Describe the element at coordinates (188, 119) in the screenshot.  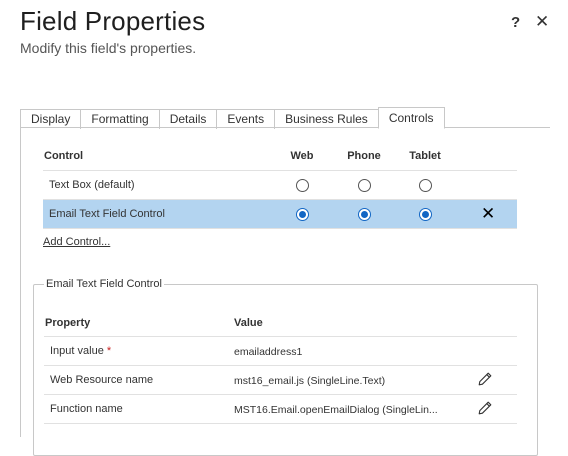
I see `tab-details: Details` at that location.